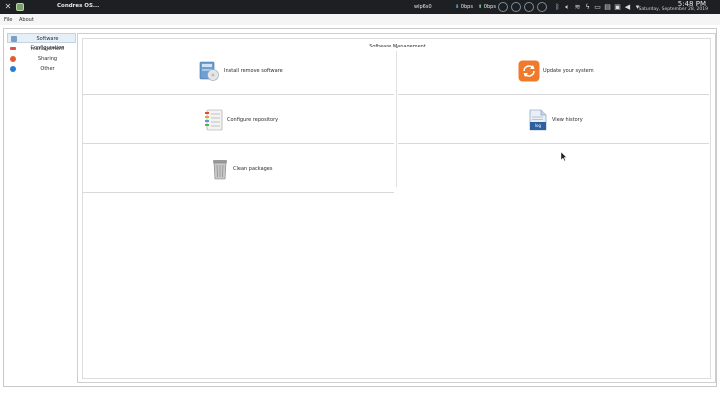 This screenshot has width=720, height=405. I want to click on clipboard-icon: ▤, so click(607, 7).